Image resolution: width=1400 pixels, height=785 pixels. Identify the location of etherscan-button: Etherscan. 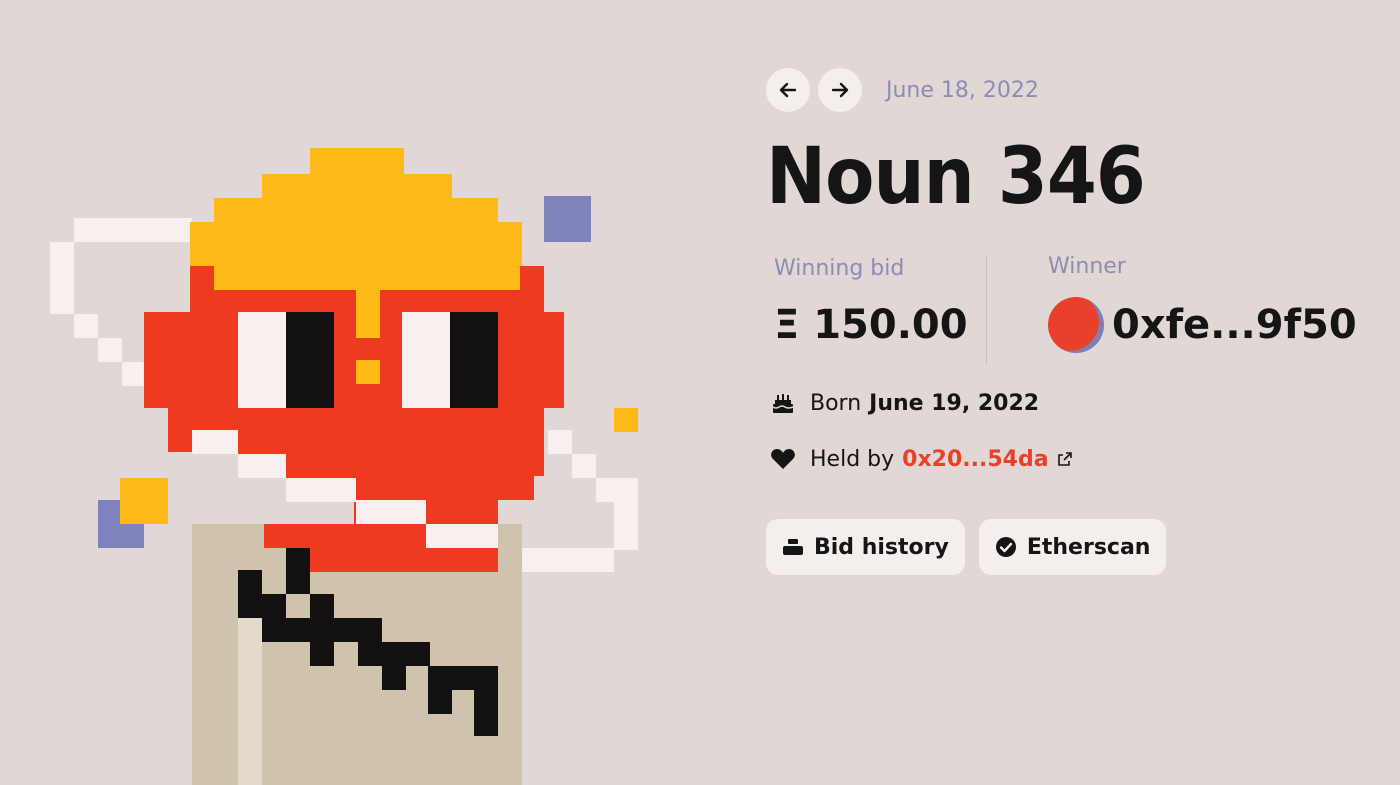
(1072, 547).